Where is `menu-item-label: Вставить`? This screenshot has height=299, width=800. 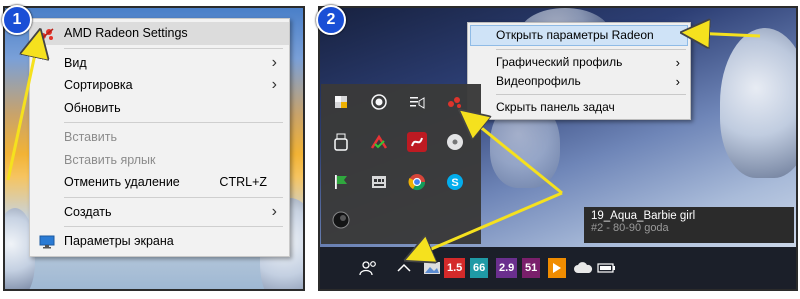
menu-item-label: Вставить is located at coordinates (90, 137).